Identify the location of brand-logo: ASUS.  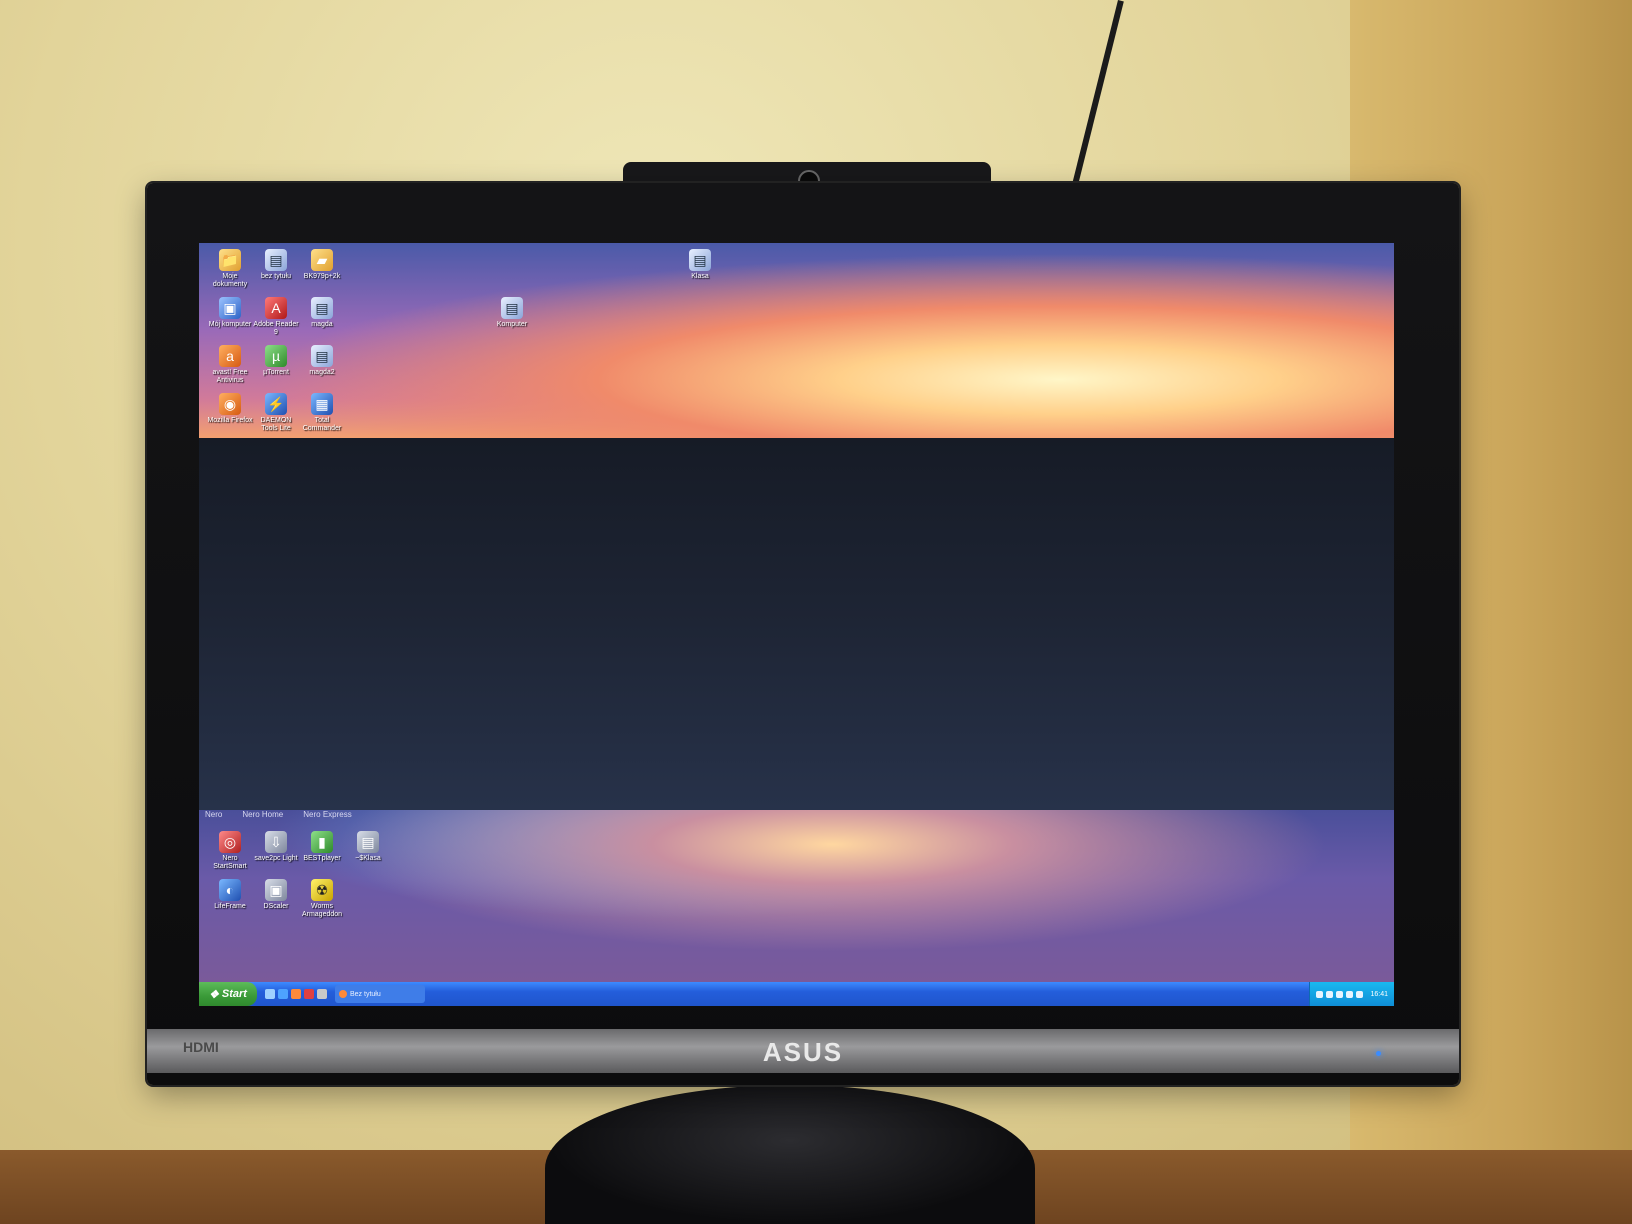
(803, 1052).